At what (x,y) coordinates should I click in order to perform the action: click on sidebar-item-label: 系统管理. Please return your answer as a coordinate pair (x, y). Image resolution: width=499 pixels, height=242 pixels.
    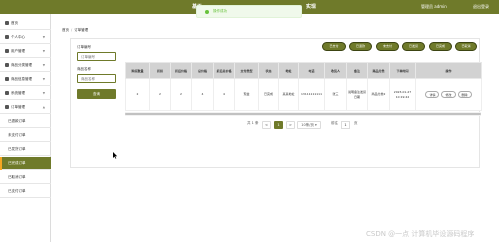
    Looking at the image, I should click on (18, 93).